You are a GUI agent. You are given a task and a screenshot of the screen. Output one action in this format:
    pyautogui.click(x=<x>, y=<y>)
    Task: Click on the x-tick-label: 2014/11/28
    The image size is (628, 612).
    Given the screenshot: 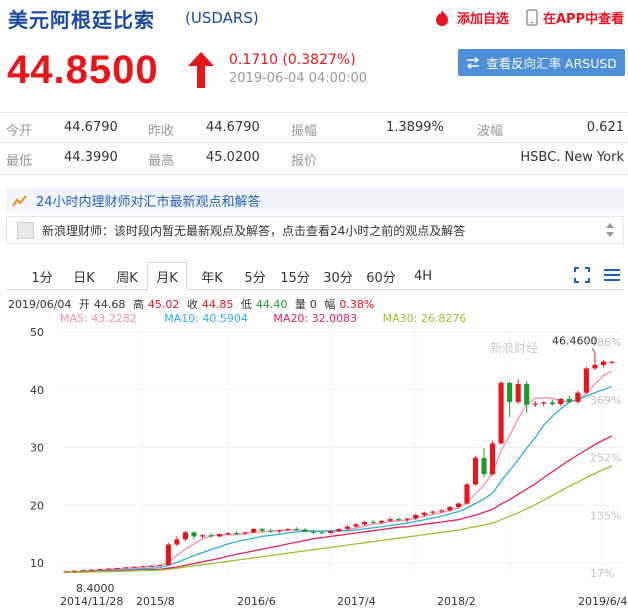 What is the action you would take?
    pyautogui.click(x=91, y=601)
    